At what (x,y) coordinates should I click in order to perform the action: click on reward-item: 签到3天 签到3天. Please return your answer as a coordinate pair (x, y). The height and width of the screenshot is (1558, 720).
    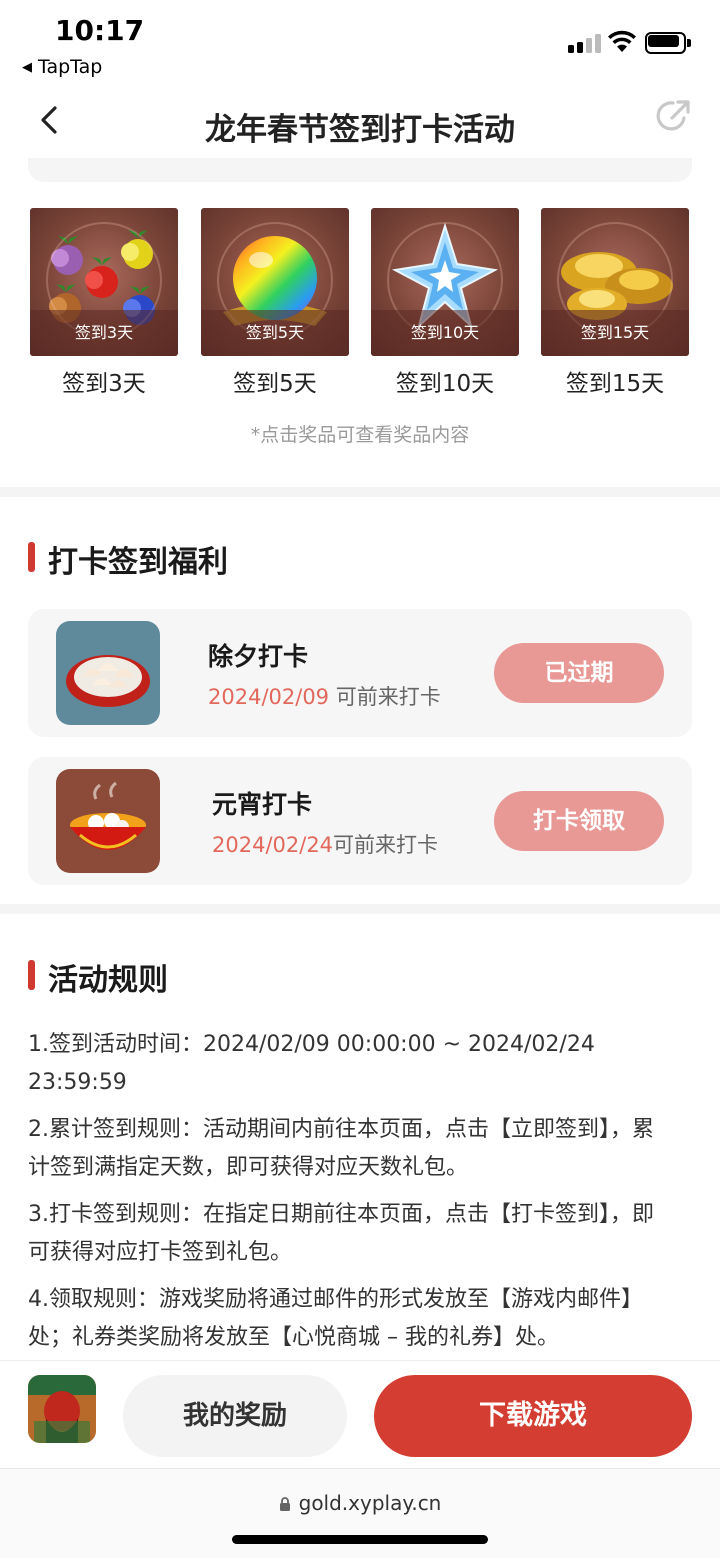
    Looking at the image, I should click on (104, 303).